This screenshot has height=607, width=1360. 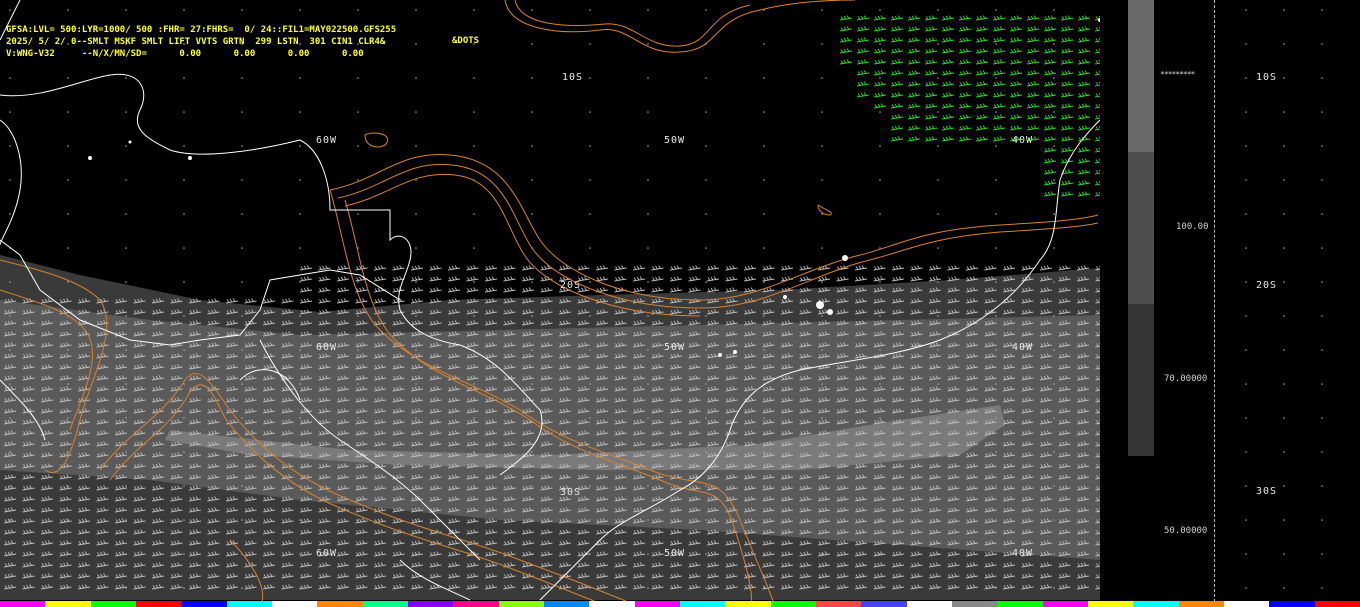 I want to click on panel-divider, so click(x=1214, y=303).